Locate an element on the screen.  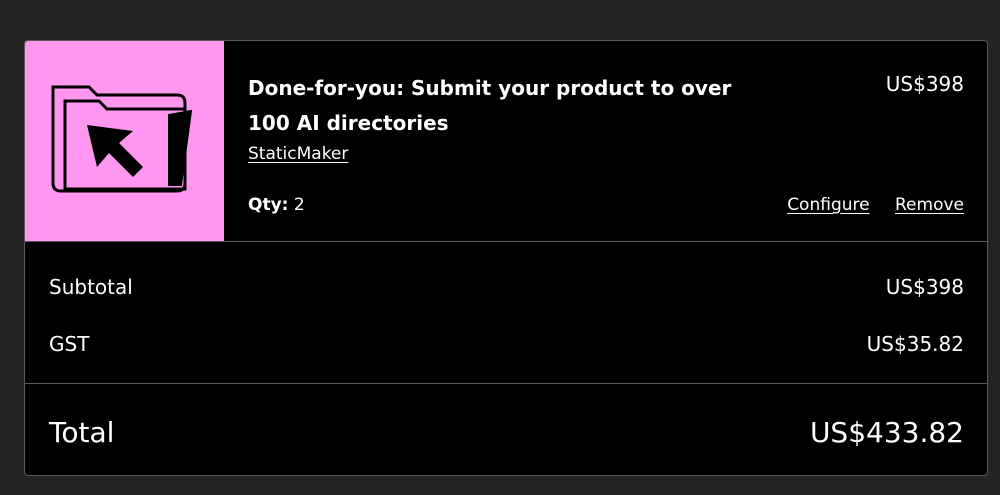
remove-link: Remove is located at coordinates (929, 205).